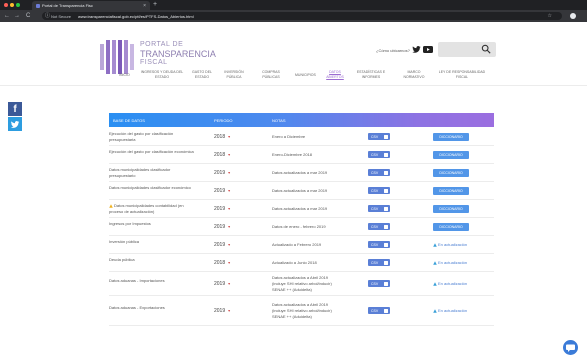  Describe the element at coordinates (300, 190) in the screenshot. I see `row-note: Datos actualizados a mar 2019` at that location.